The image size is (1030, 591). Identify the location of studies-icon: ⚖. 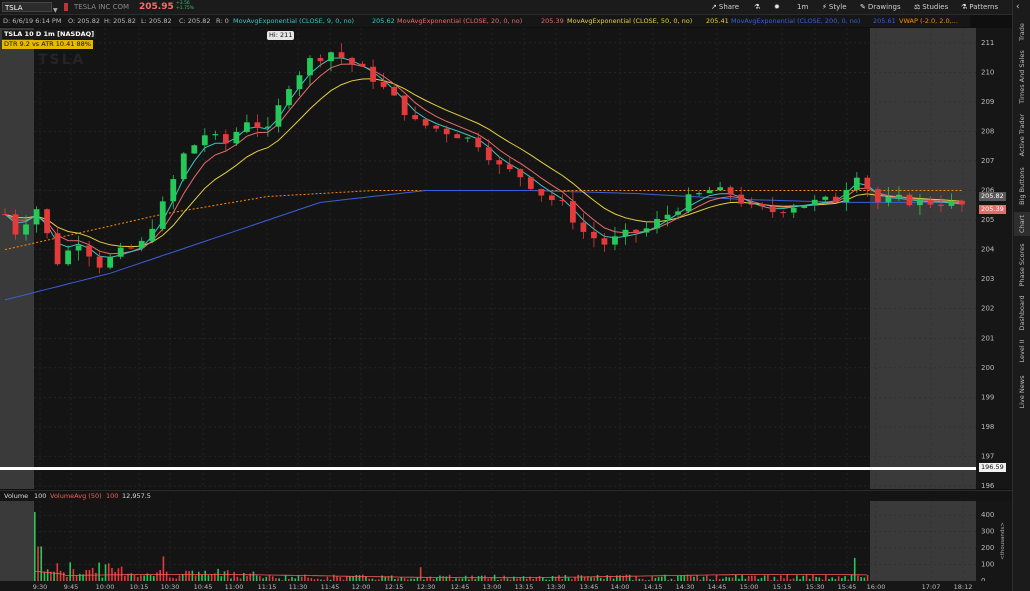
(917, 7).